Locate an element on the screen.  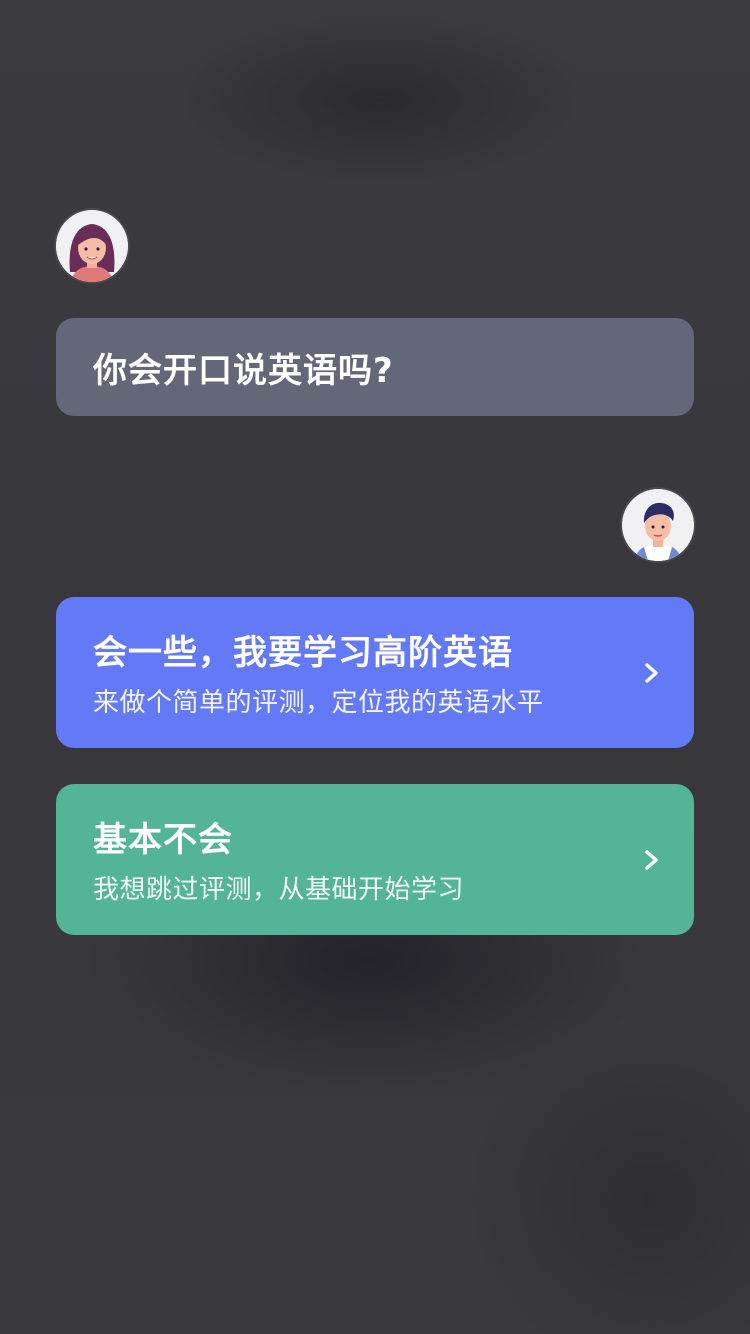
option-advanced-button: 会一些，我要学习高阶英语 来做个简单的评测，定位我的英语水平 is located at coordinates (375, 672).